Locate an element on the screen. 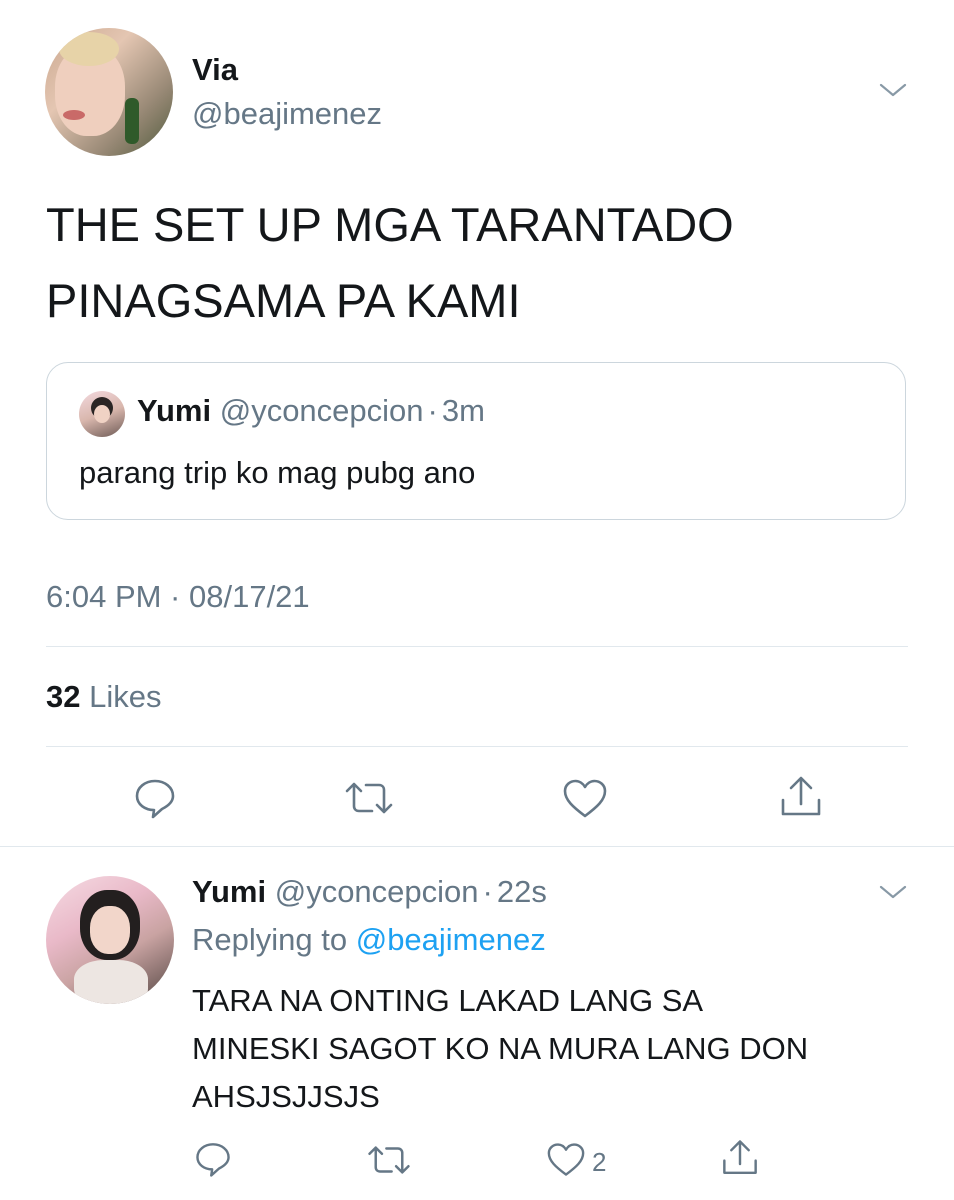 This screenshot has width=954, height=1200. likes-count: 32 is located at coordinates (63, 696).